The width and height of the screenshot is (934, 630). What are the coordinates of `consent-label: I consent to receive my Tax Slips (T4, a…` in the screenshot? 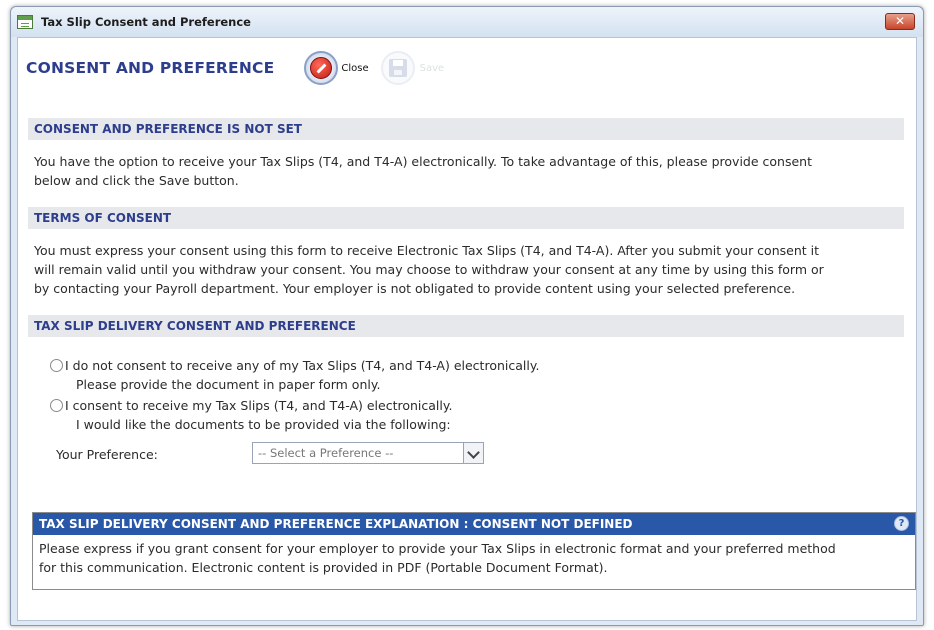 It's located at (259, 405).